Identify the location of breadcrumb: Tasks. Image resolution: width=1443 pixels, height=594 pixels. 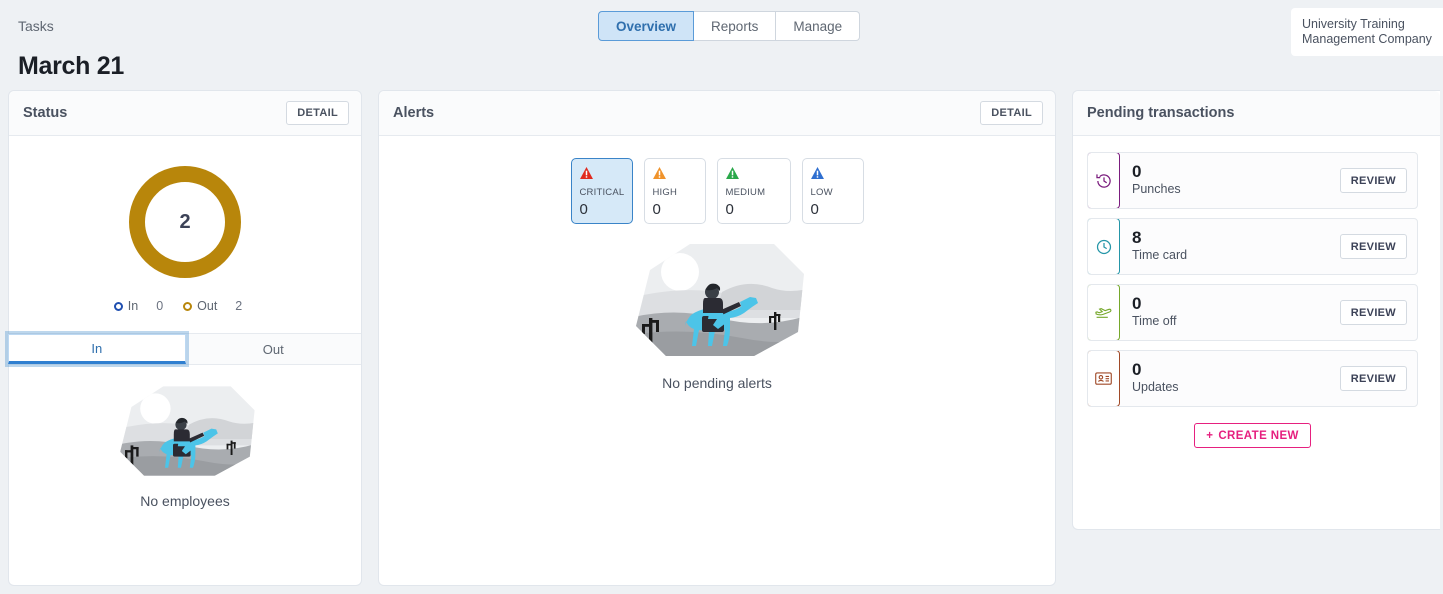
(36, 26).